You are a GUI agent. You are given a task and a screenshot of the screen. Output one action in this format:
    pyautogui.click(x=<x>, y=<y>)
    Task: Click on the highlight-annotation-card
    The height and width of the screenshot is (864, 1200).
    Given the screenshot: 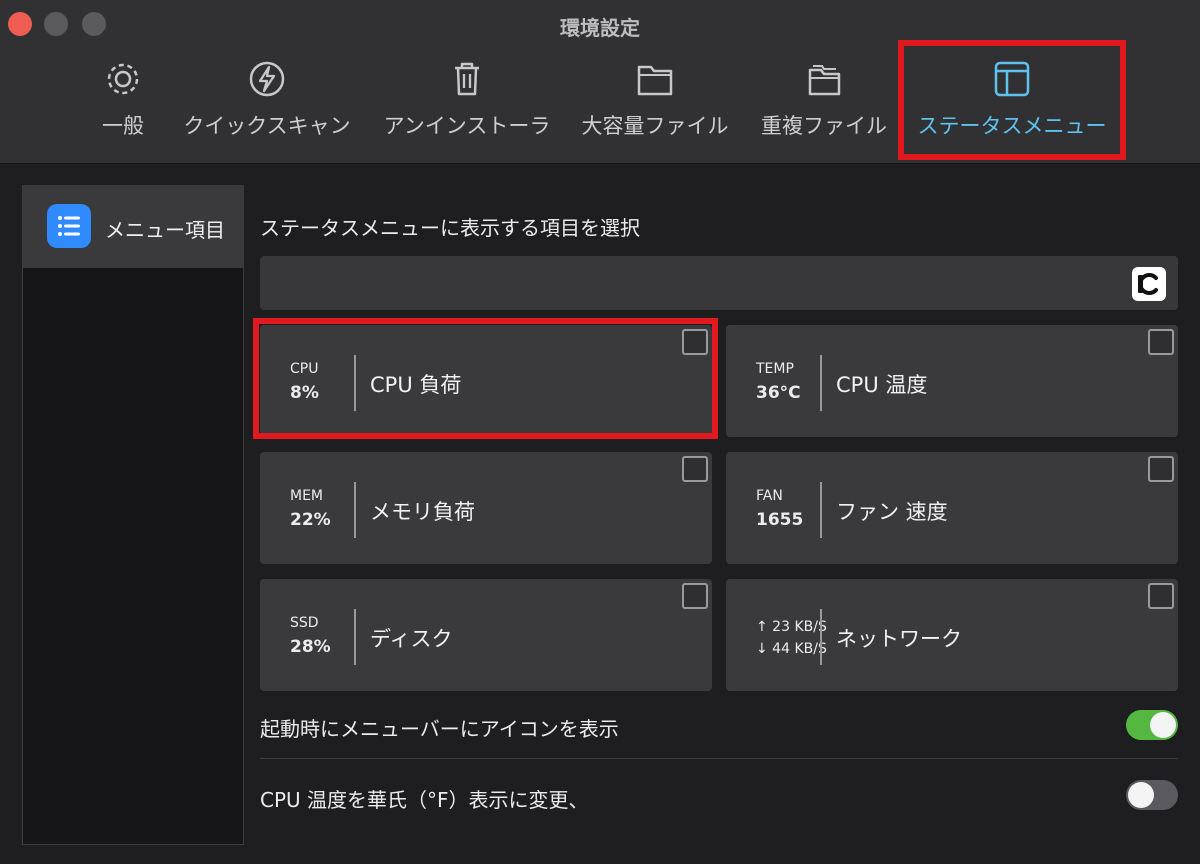 What is the action you would take?
    pyautogui.click(x=485, y=378)
    